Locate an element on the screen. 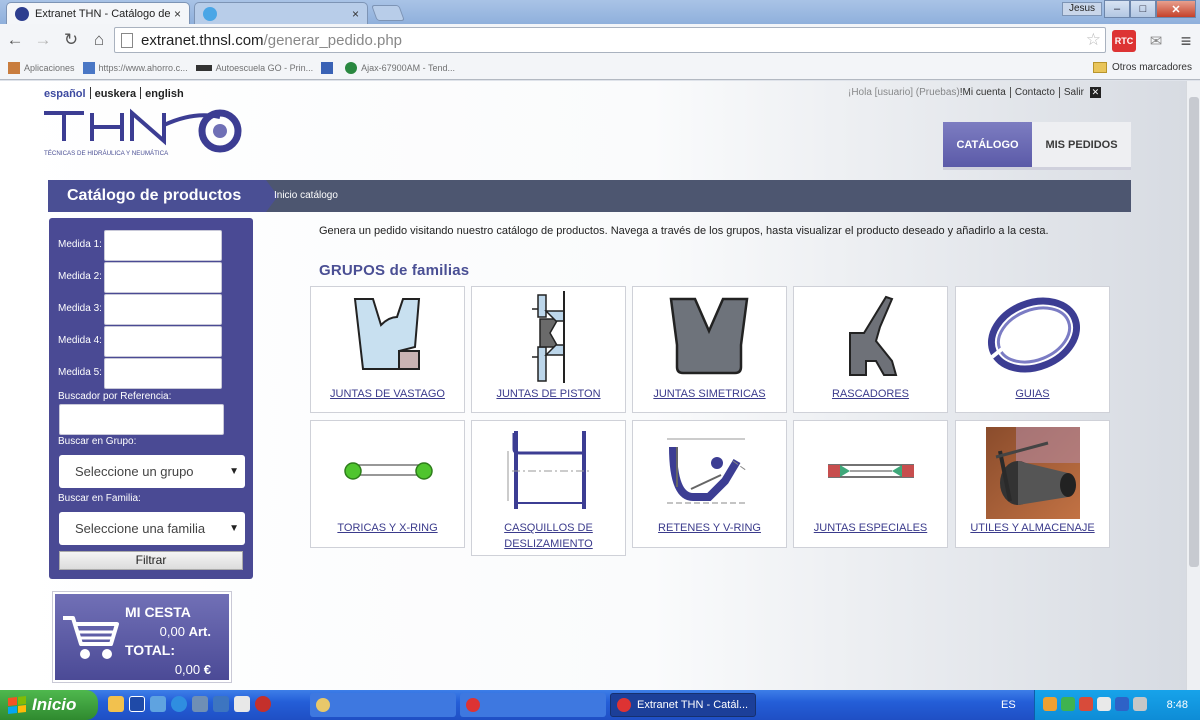 This screenshot has width=1200, height=720. group-select: Seleccione un grupo ▼ is located at coordinates (152, 471).